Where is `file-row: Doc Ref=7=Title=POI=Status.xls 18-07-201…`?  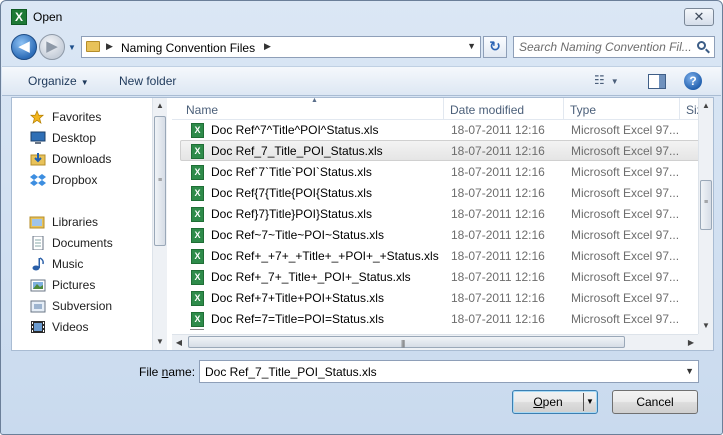 file-row: Doc Ref=7=Title=POI=Status.xls 18-07-201… is located at coordinates (440, 318).